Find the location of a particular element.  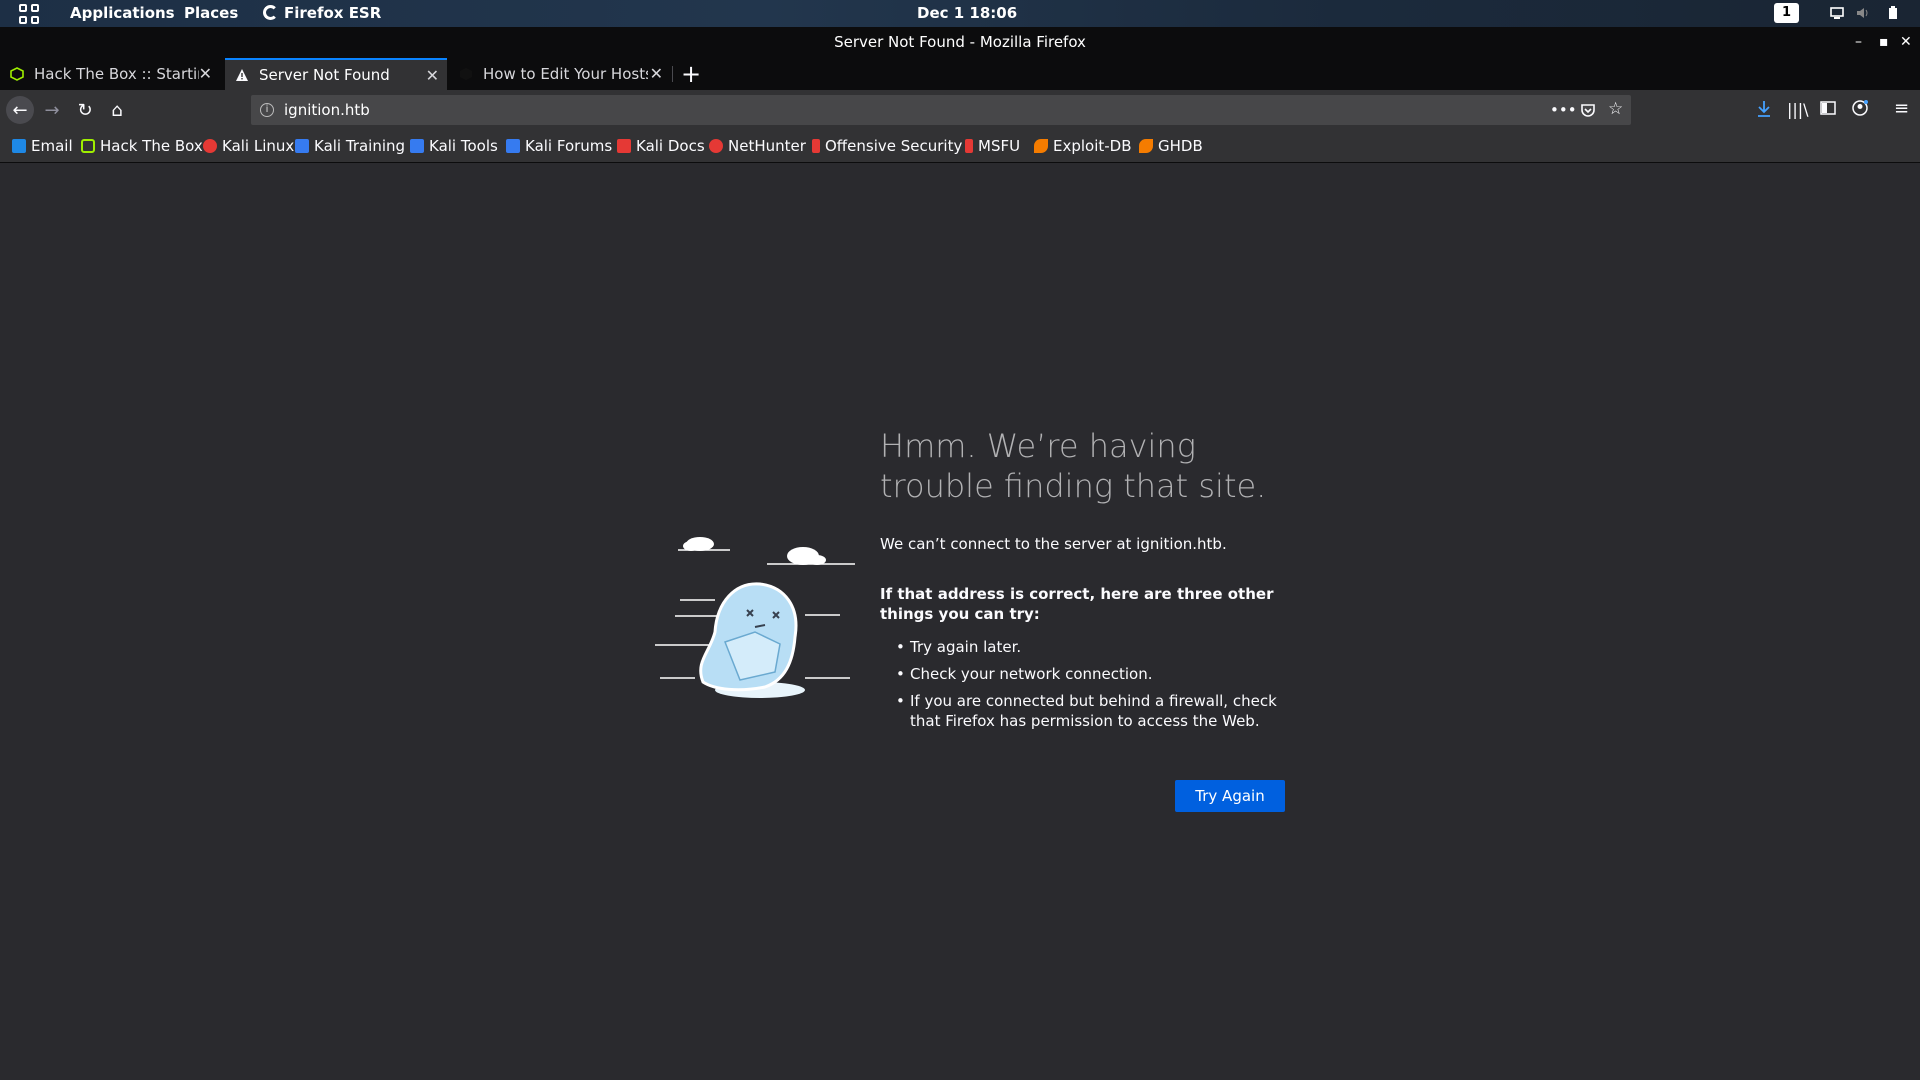

sidebar-icon is located at coordinates (1828, 108).